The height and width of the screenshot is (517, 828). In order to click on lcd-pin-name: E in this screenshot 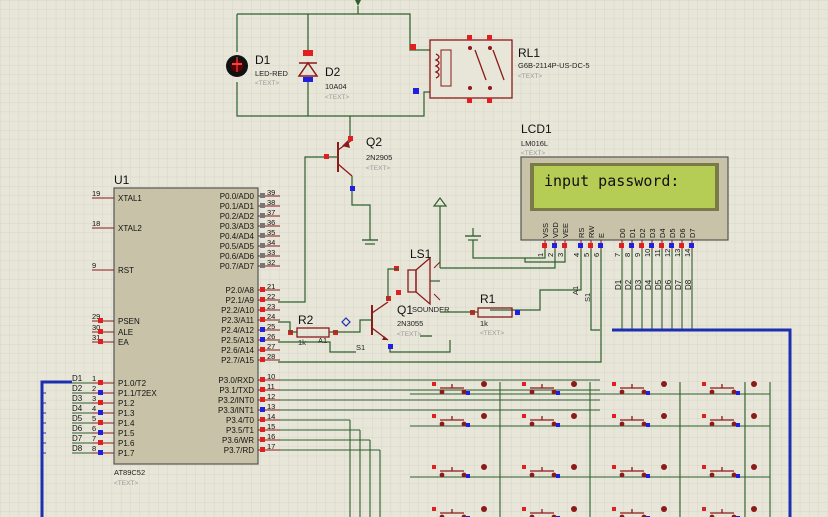, I will do `click(601, 235)`.